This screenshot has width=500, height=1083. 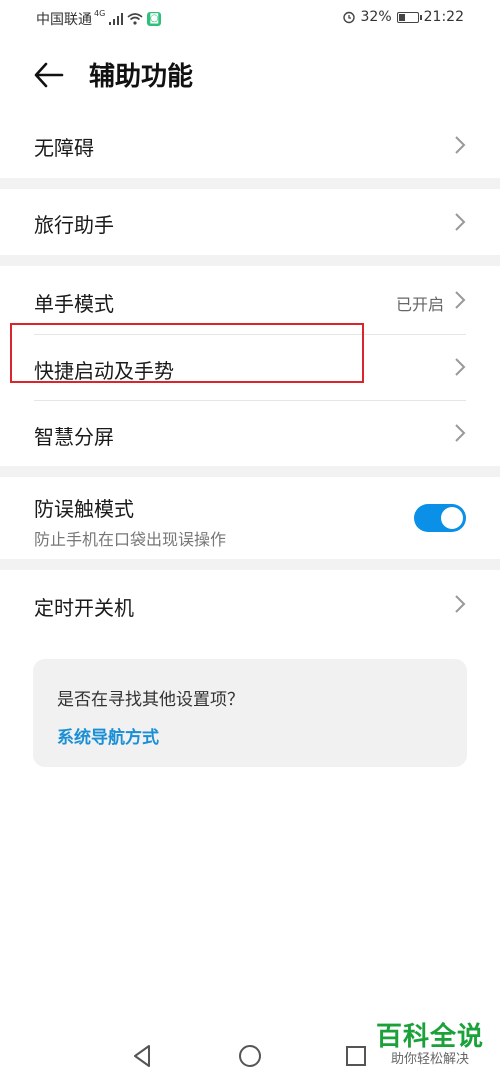 What do you see at coordinates (150, 700) in the screenshot?
I see `suggestion-text: 是否在寻找其他设置项？` at bounding box center [150, 700].